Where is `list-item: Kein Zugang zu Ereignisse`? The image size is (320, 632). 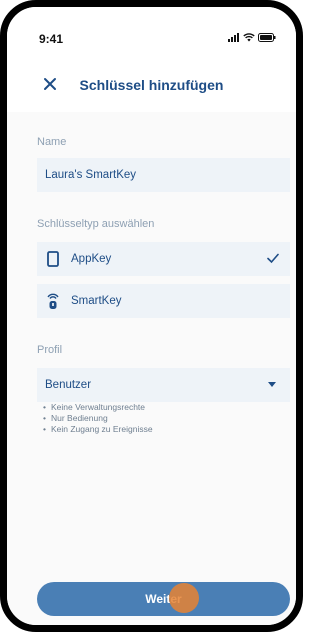 list-item: Kein Zugang zu Ereignisse is located at coordinates (98, 429).